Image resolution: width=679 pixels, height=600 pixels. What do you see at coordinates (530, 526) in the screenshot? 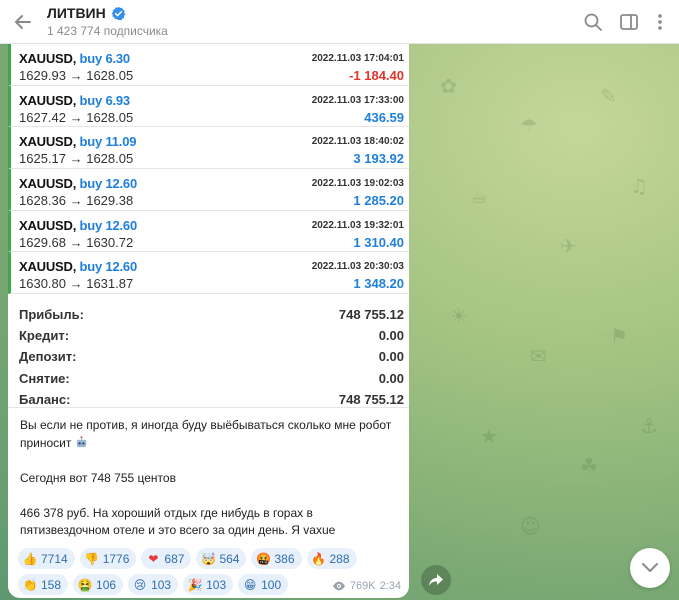
I see `doodle-icon: ☺` at bounding box center [530, 526].